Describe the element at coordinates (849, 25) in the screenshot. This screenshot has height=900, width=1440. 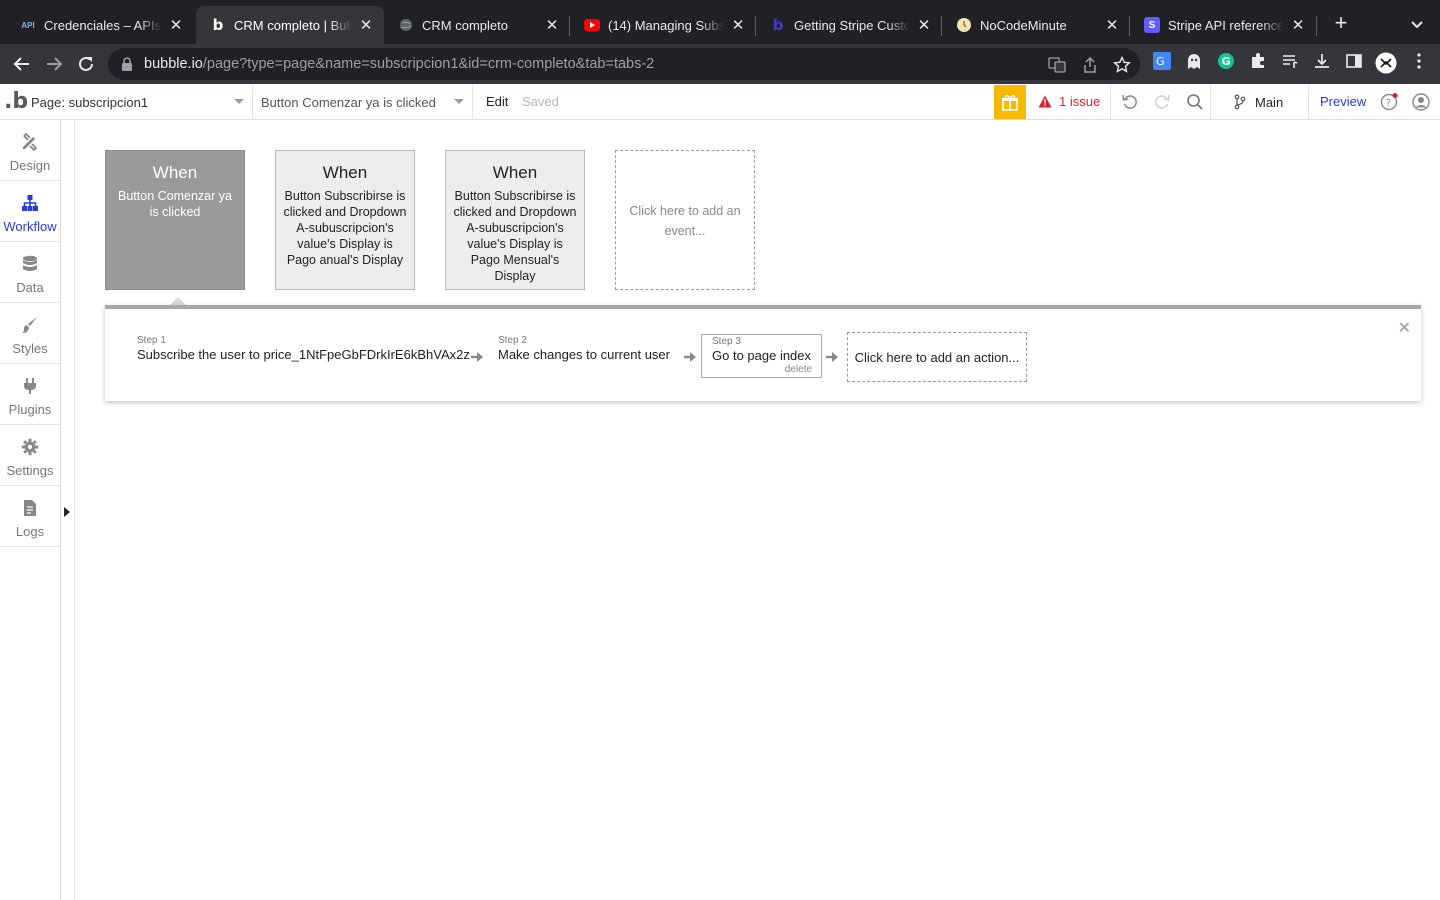
I see `browser-tab: b Getting Stripe Customer ✕` at that location.